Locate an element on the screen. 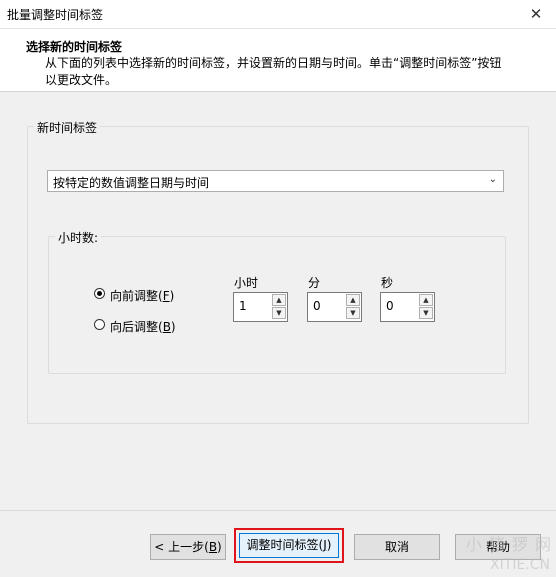  radio-backward-indicator is located at coordinates (99, 324).